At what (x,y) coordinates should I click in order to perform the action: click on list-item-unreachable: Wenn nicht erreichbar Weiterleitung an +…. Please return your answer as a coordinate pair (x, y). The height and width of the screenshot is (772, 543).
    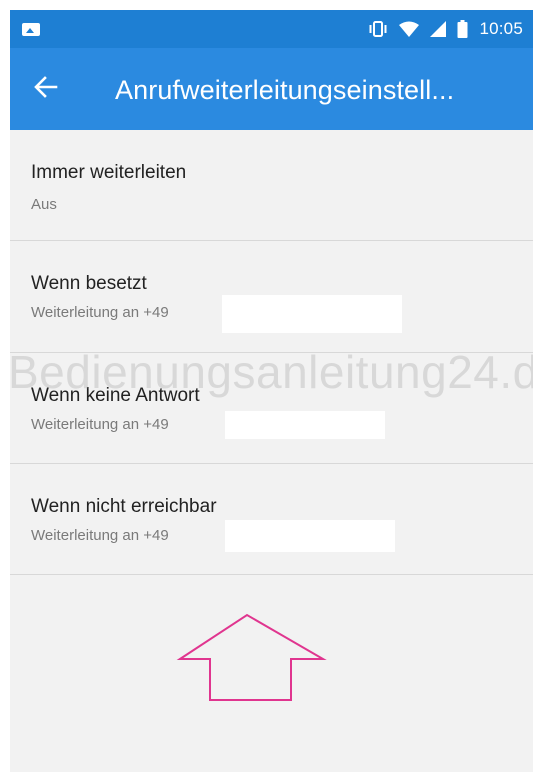
    Looking at the image, I should click on (271, 519).